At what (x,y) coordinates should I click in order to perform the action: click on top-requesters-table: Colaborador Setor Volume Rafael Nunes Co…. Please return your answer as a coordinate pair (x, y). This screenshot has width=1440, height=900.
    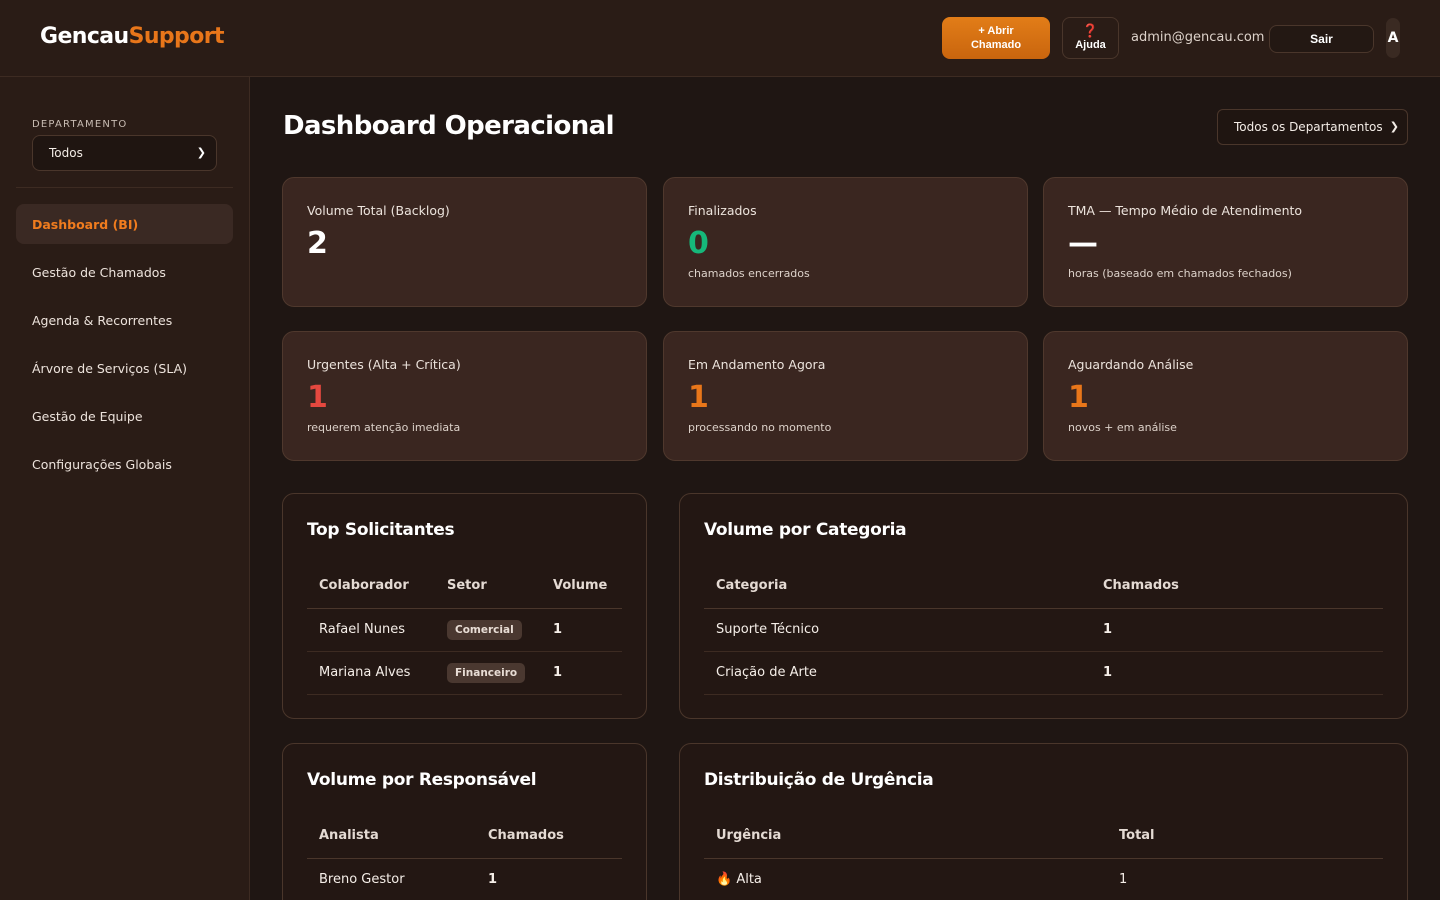
    Looking at the image, I should click on (464, 629).